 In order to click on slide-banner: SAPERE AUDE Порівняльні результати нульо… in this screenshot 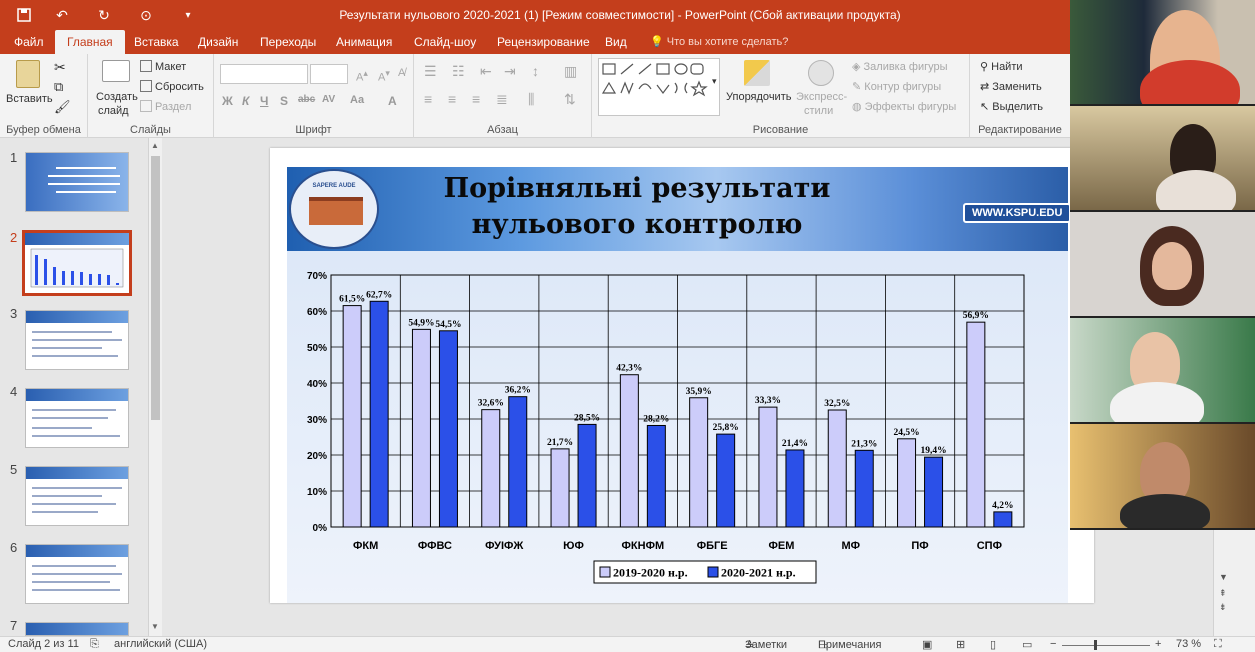, I will do `click(679, 209)`.